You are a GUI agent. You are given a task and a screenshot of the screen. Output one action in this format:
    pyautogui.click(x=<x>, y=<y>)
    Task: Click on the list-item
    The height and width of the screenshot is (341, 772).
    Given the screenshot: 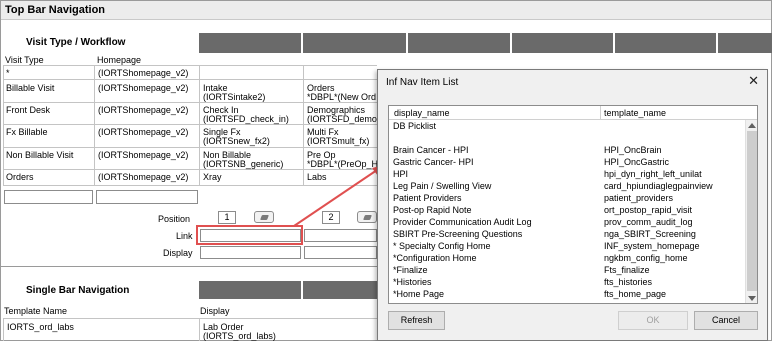 What is the action you would take?
    pyautogui.click(x=566, y=138)
    